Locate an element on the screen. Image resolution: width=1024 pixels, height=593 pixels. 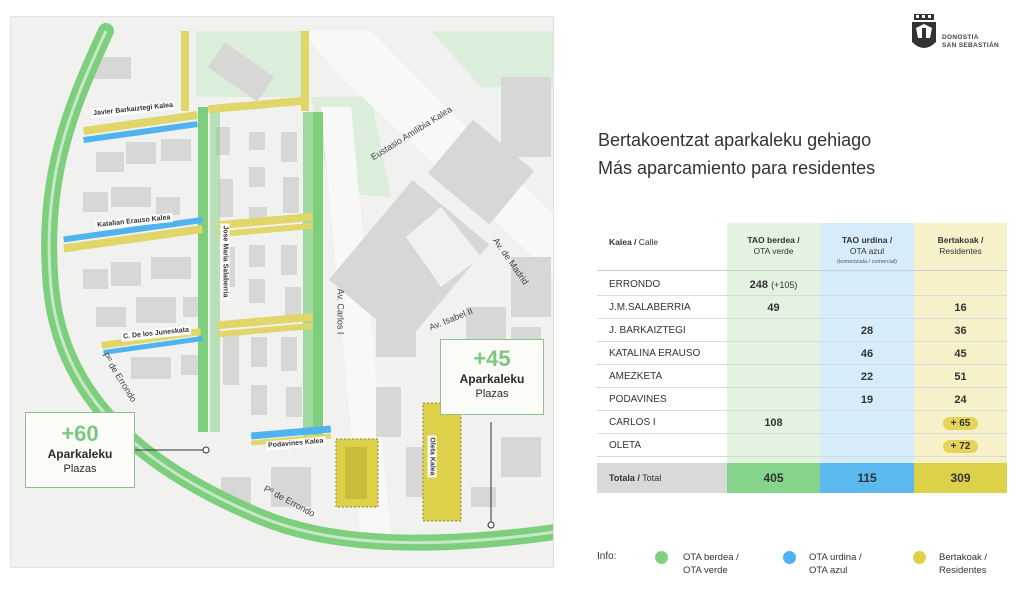
header-text: OTA verde is located at coordinates (773, 251).